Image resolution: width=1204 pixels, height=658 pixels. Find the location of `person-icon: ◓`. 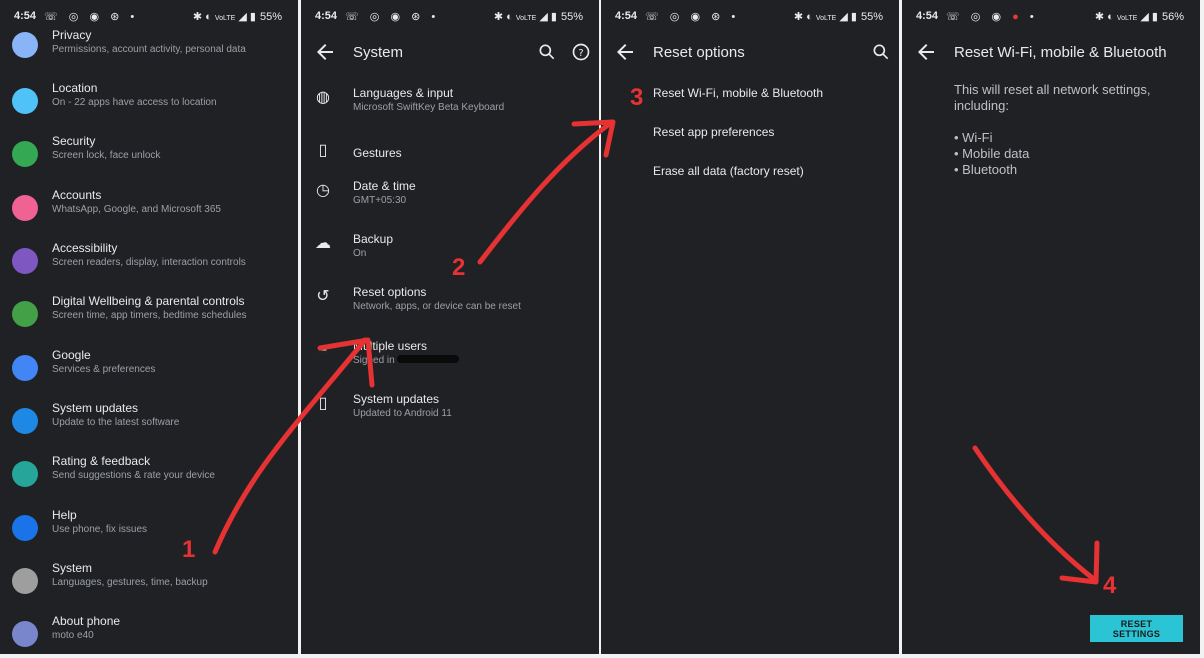

person-icon: ◓ is located at coordinates (323, 350).